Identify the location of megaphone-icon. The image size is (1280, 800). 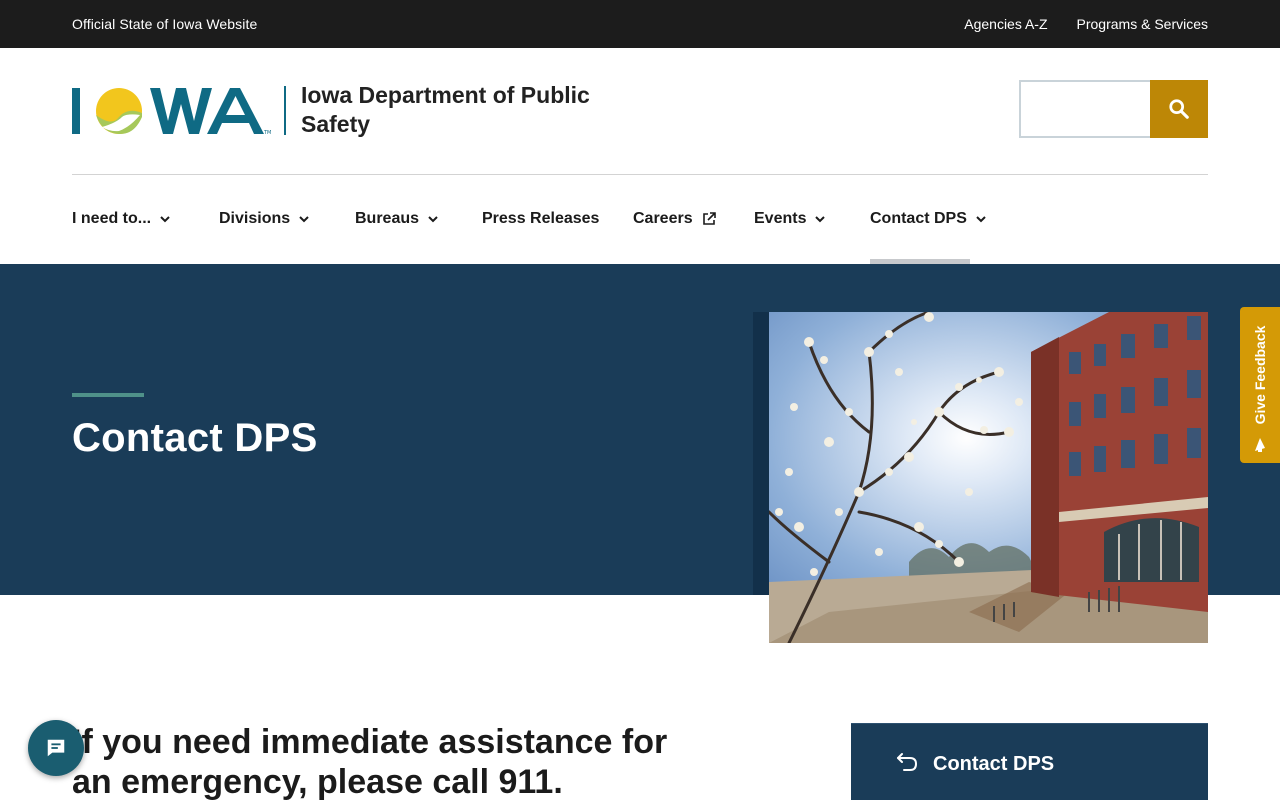
(1260, 445).